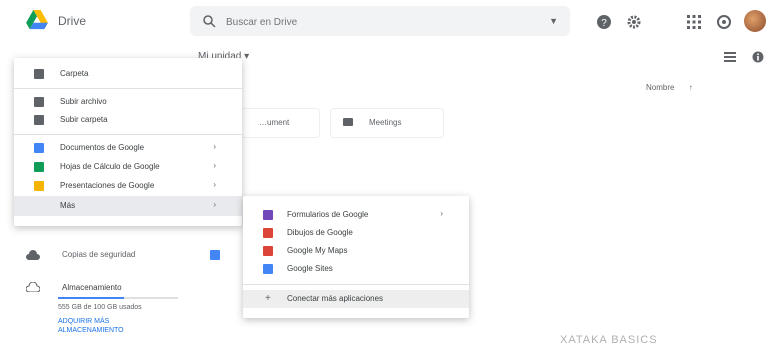 Image resolution: width=775 pixels, height=360 pixels. Describe the element at coordinates (72, 21) in the screenshot. I see `app-title: Drive` at that location.